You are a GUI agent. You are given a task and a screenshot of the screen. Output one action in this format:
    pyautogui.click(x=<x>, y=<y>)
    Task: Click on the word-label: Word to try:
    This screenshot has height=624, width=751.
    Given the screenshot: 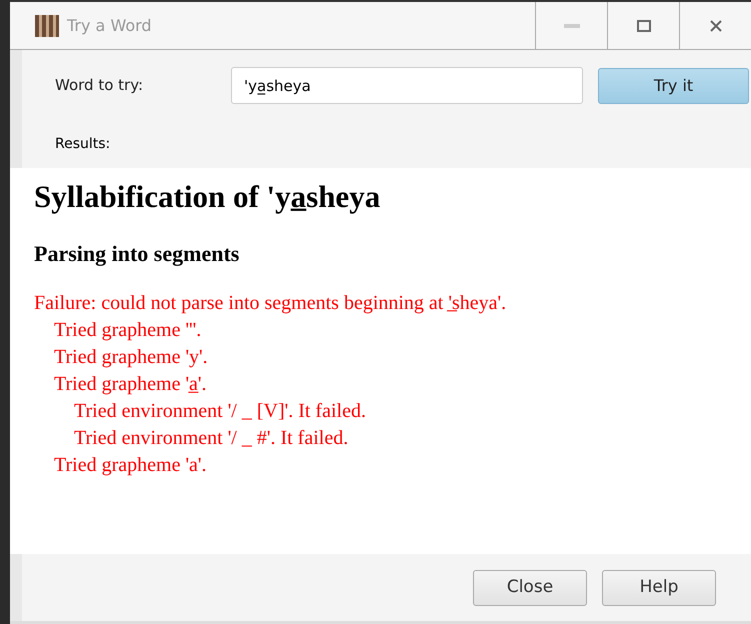 What is the action you would take?
    pyautogui.click(x=99, y=85)
    